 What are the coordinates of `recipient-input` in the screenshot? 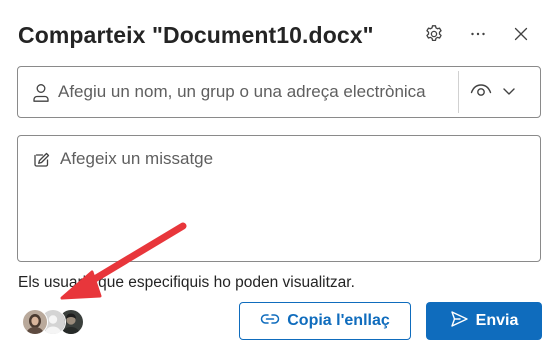 It's located at (255, 92).